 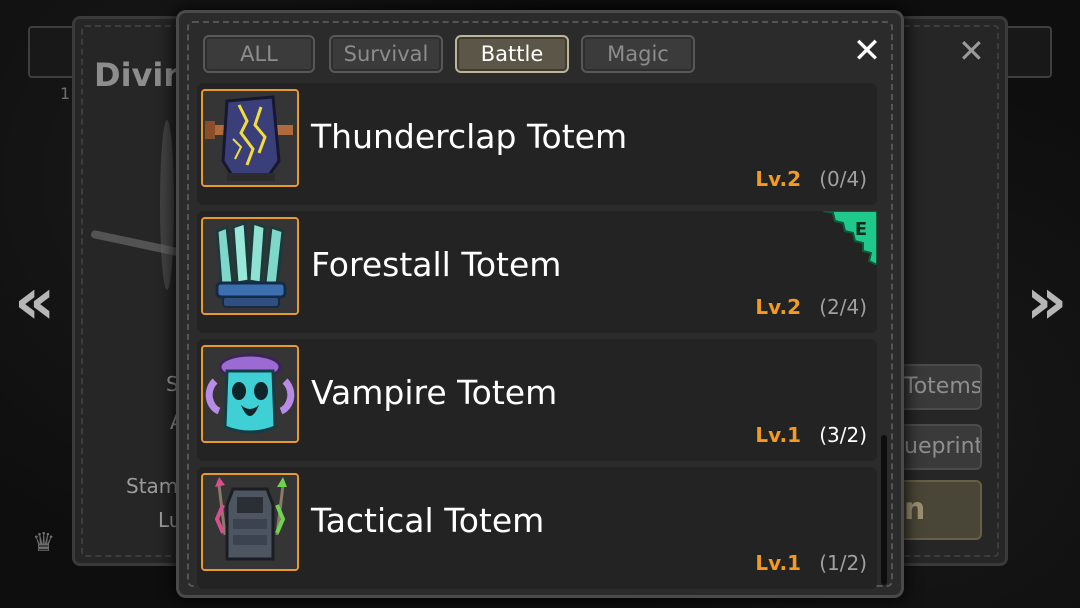 What do you see at coordinates (152, 486) in the screenshot?
I see `background-stat-label: Stam` at bounding box center [152, 486].